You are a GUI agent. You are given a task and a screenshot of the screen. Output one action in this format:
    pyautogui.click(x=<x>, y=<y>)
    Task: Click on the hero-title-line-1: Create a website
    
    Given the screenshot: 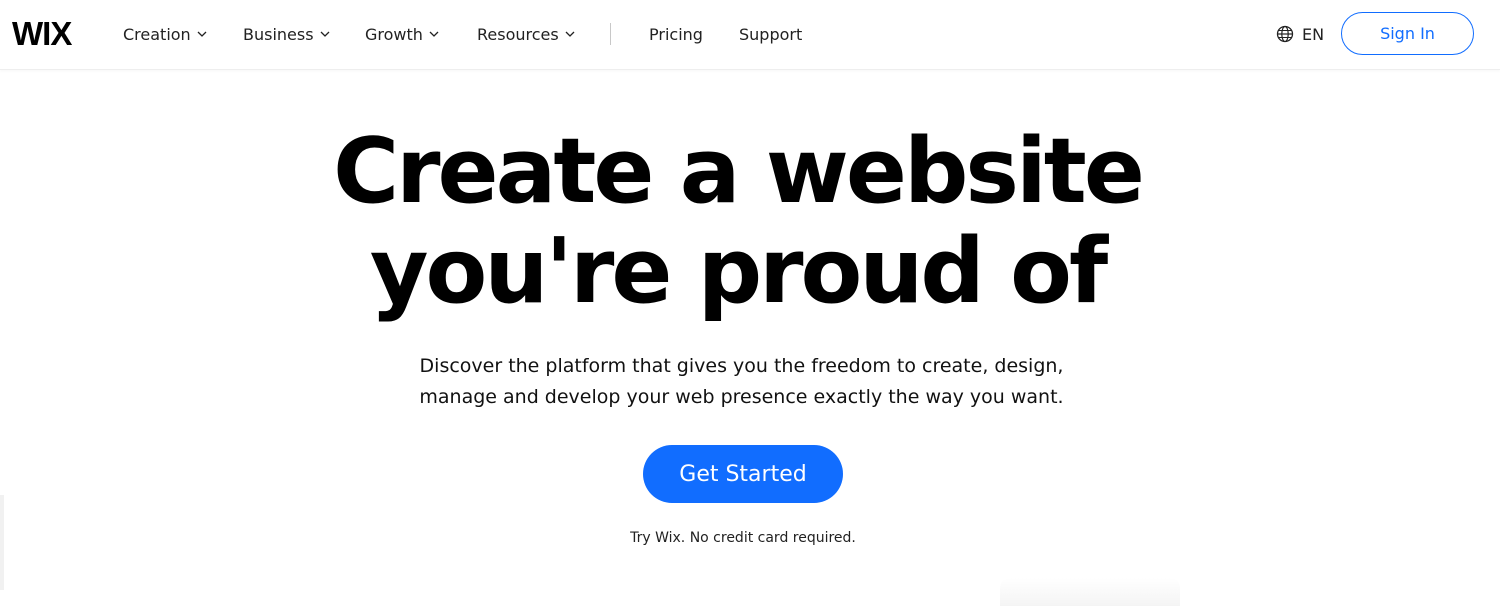 What is the action you would take?
    pyautogui.click(x=739, y=171)
    